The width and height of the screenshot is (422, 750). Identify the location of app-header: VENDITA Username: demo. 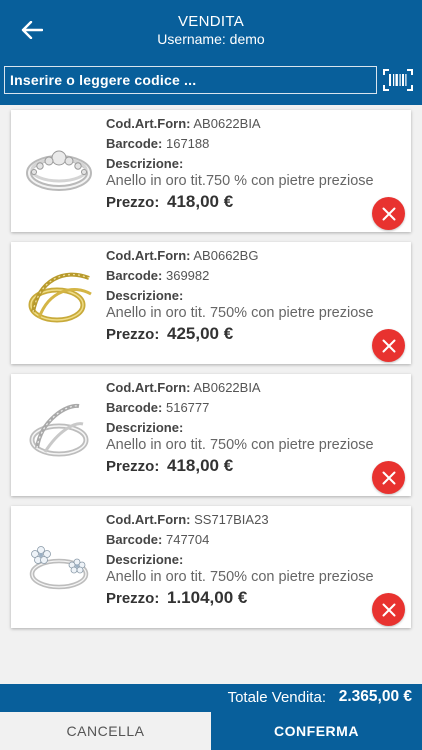
(211, 52).